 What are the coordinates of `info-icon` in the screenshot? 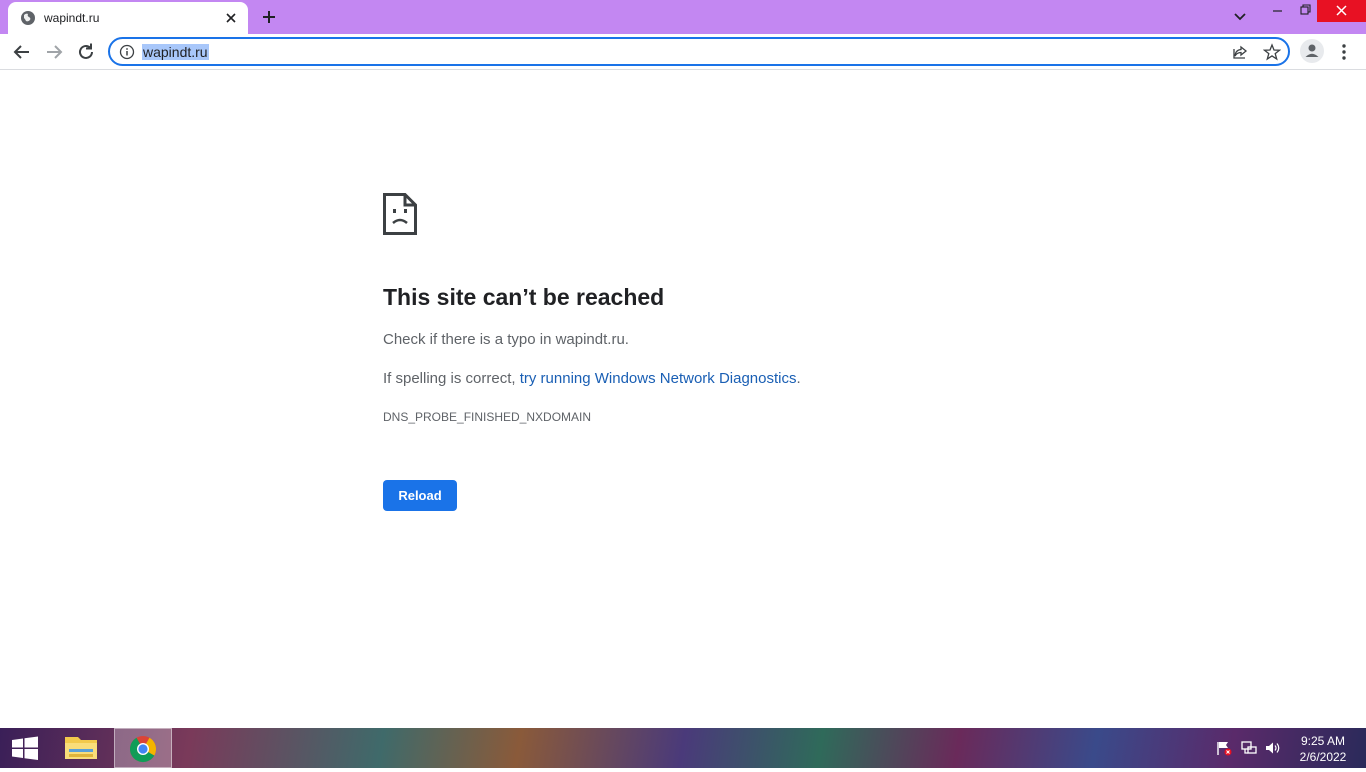 It's located at (127, 52).